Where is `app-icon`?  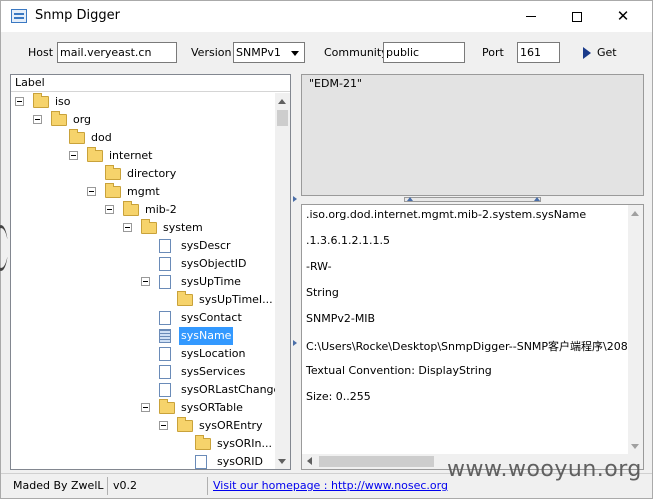
app-icon is located at coordinates (19, 16).